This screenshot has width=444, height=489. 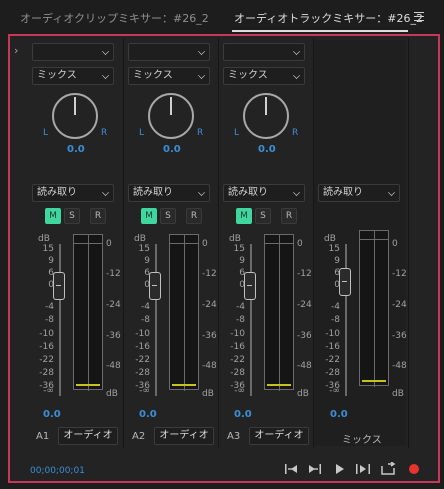 I want to click on go-to-in-icon, so click(x=292, y=469).